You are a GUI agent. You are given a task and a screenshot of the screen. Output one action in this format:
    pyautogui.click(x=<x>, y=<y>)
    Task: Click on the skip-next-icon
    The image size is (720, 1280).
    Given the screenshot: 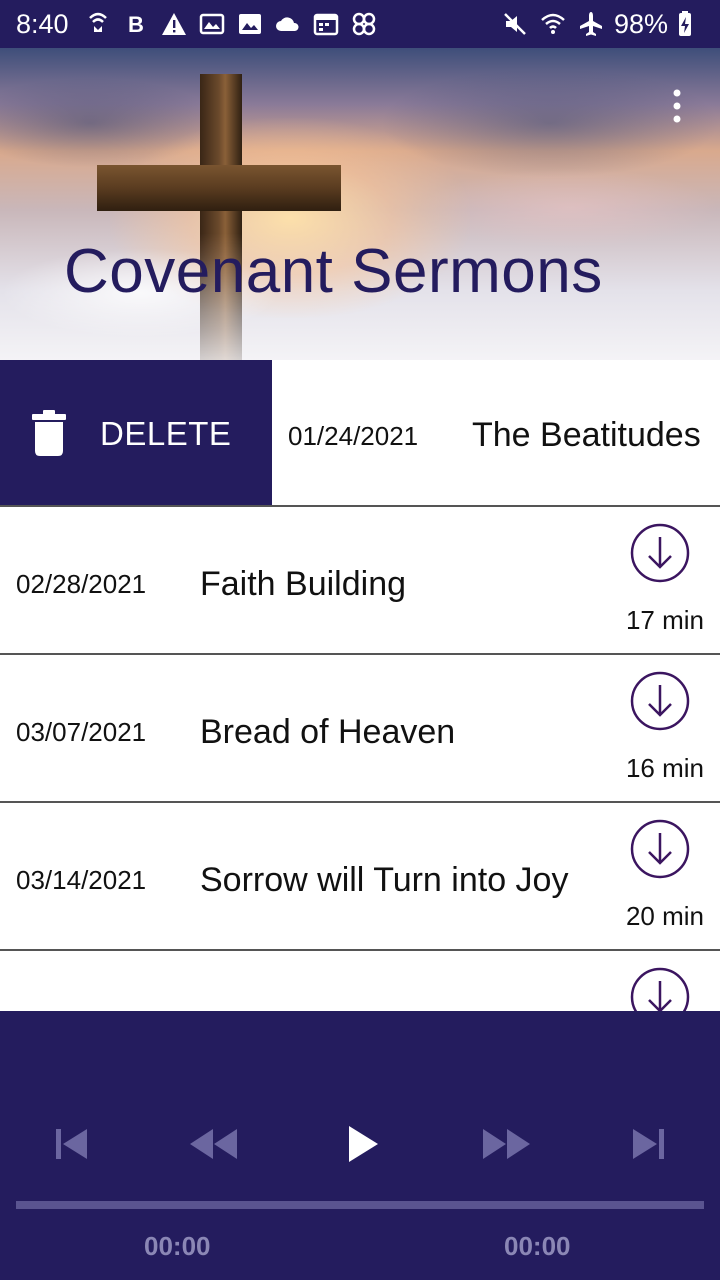 What is the action you would take?
    pyautogui.click(x=648, y=1144)
    